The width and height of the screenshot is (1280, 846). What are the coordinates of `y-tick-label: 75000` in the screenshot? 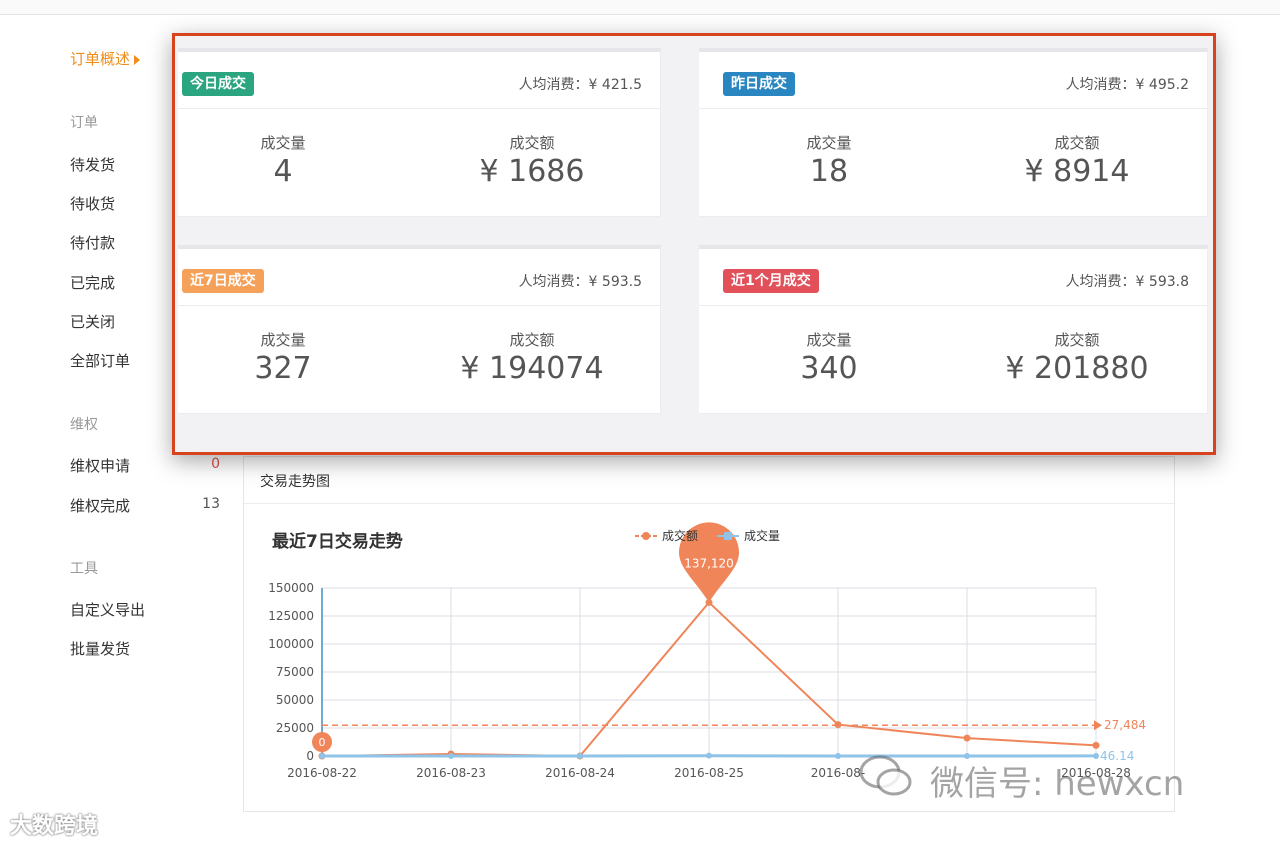 It's located at (295, 672).